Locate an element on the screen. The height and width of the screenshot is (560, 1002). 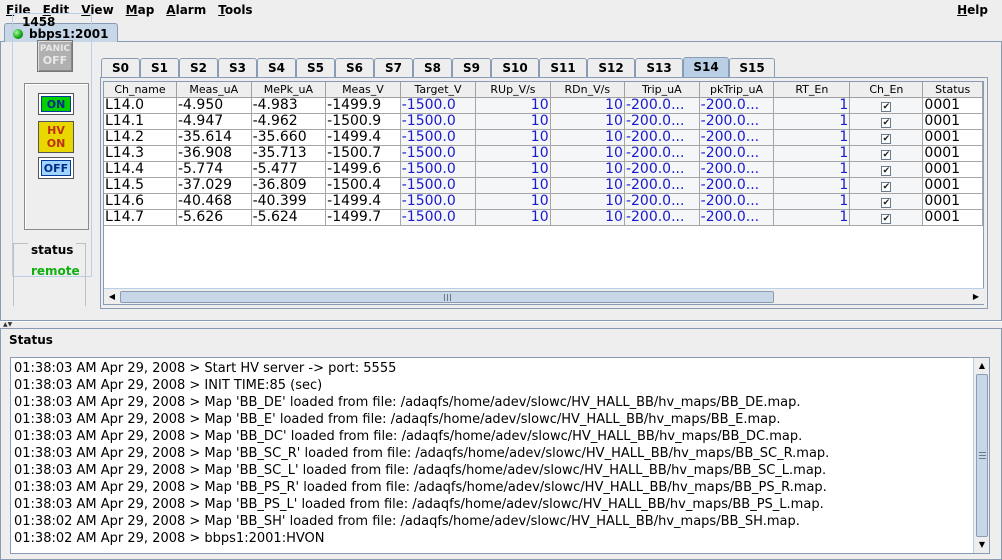
log-scroll-thumb is located at coordinates (982, 455).